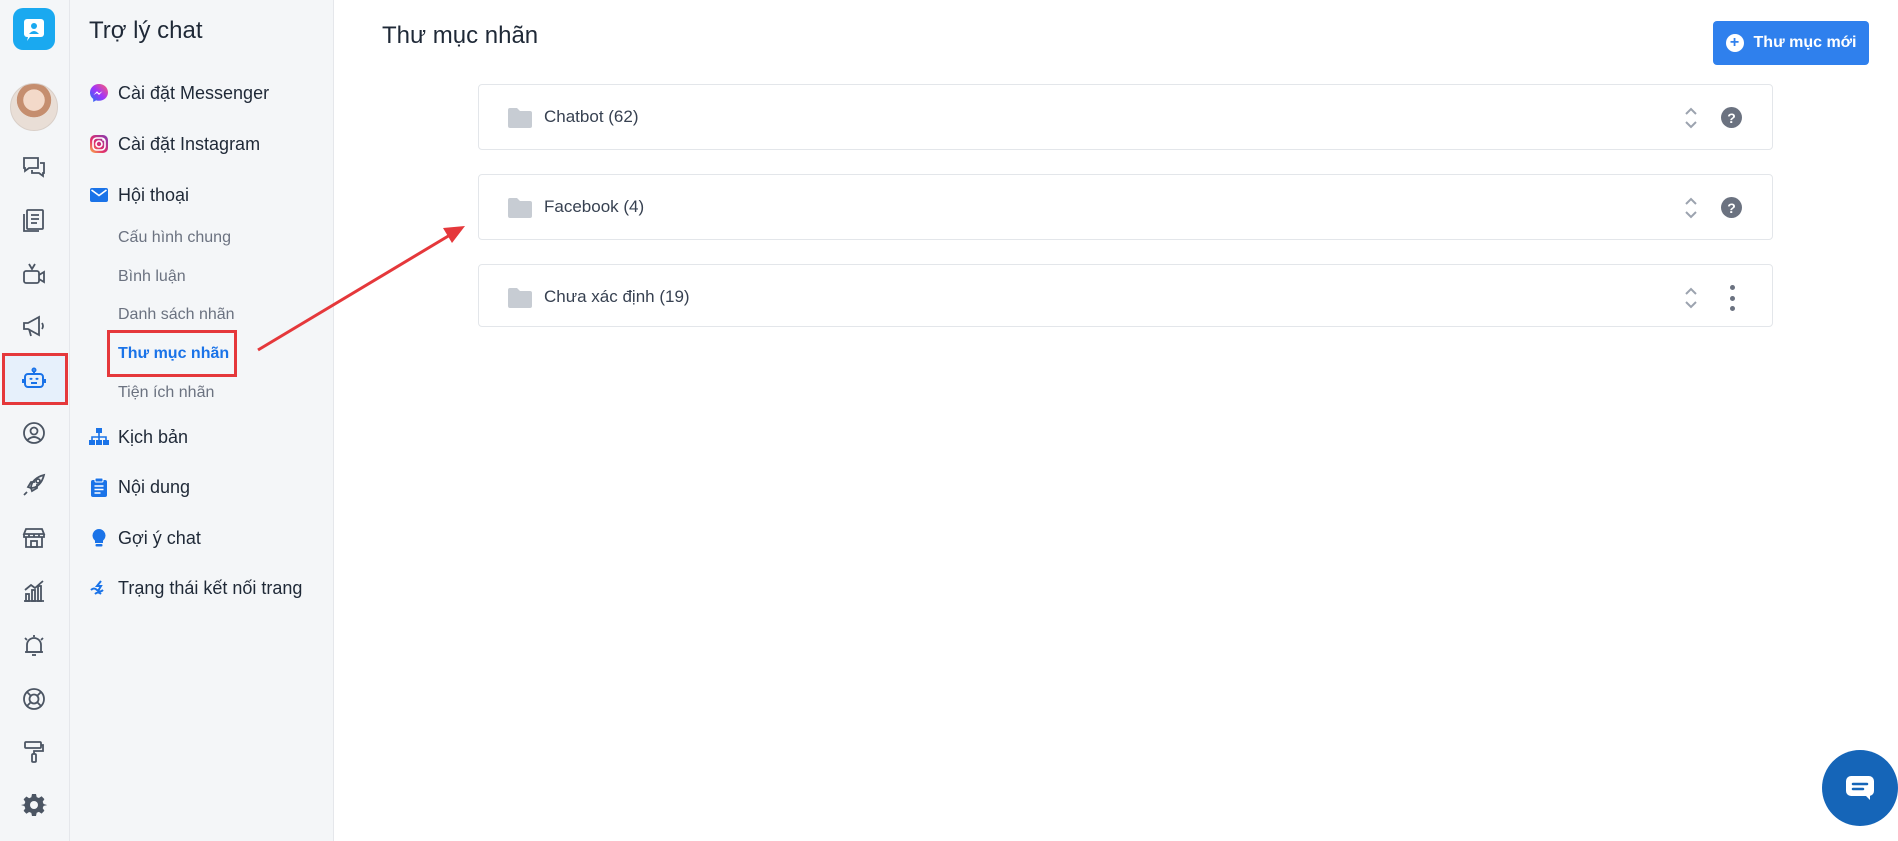 Image resolution: width=1898 pixels, height=841 pixels. Describe the element at coordinates (99, 437) in the screenshot. I see `sitemap-icon` at that location.